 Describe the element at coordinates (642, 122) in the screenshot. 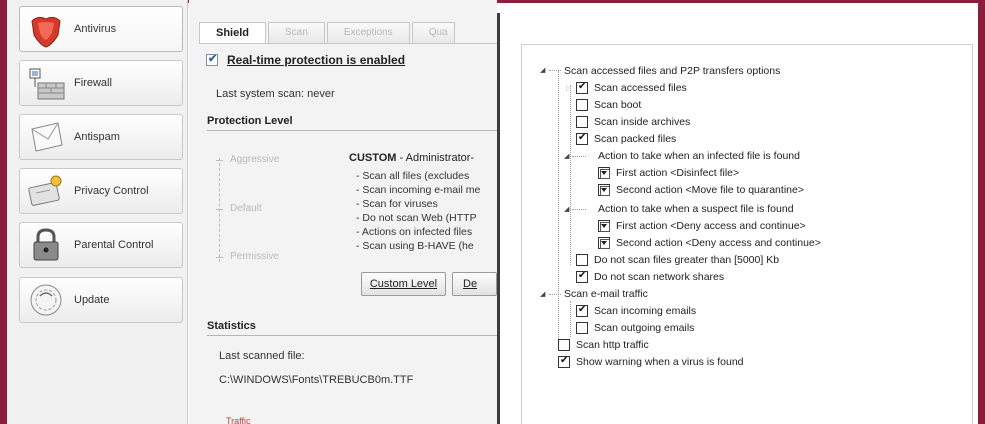

I see `node-label: Scan inside archives` at that location.